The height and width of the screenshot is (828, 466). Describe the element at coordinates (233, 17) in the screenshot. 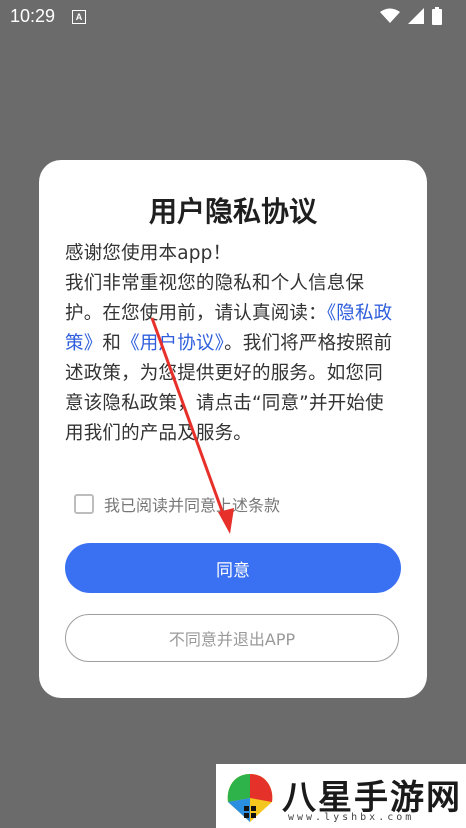

I see `status-bar: 10:29 A` at that location.